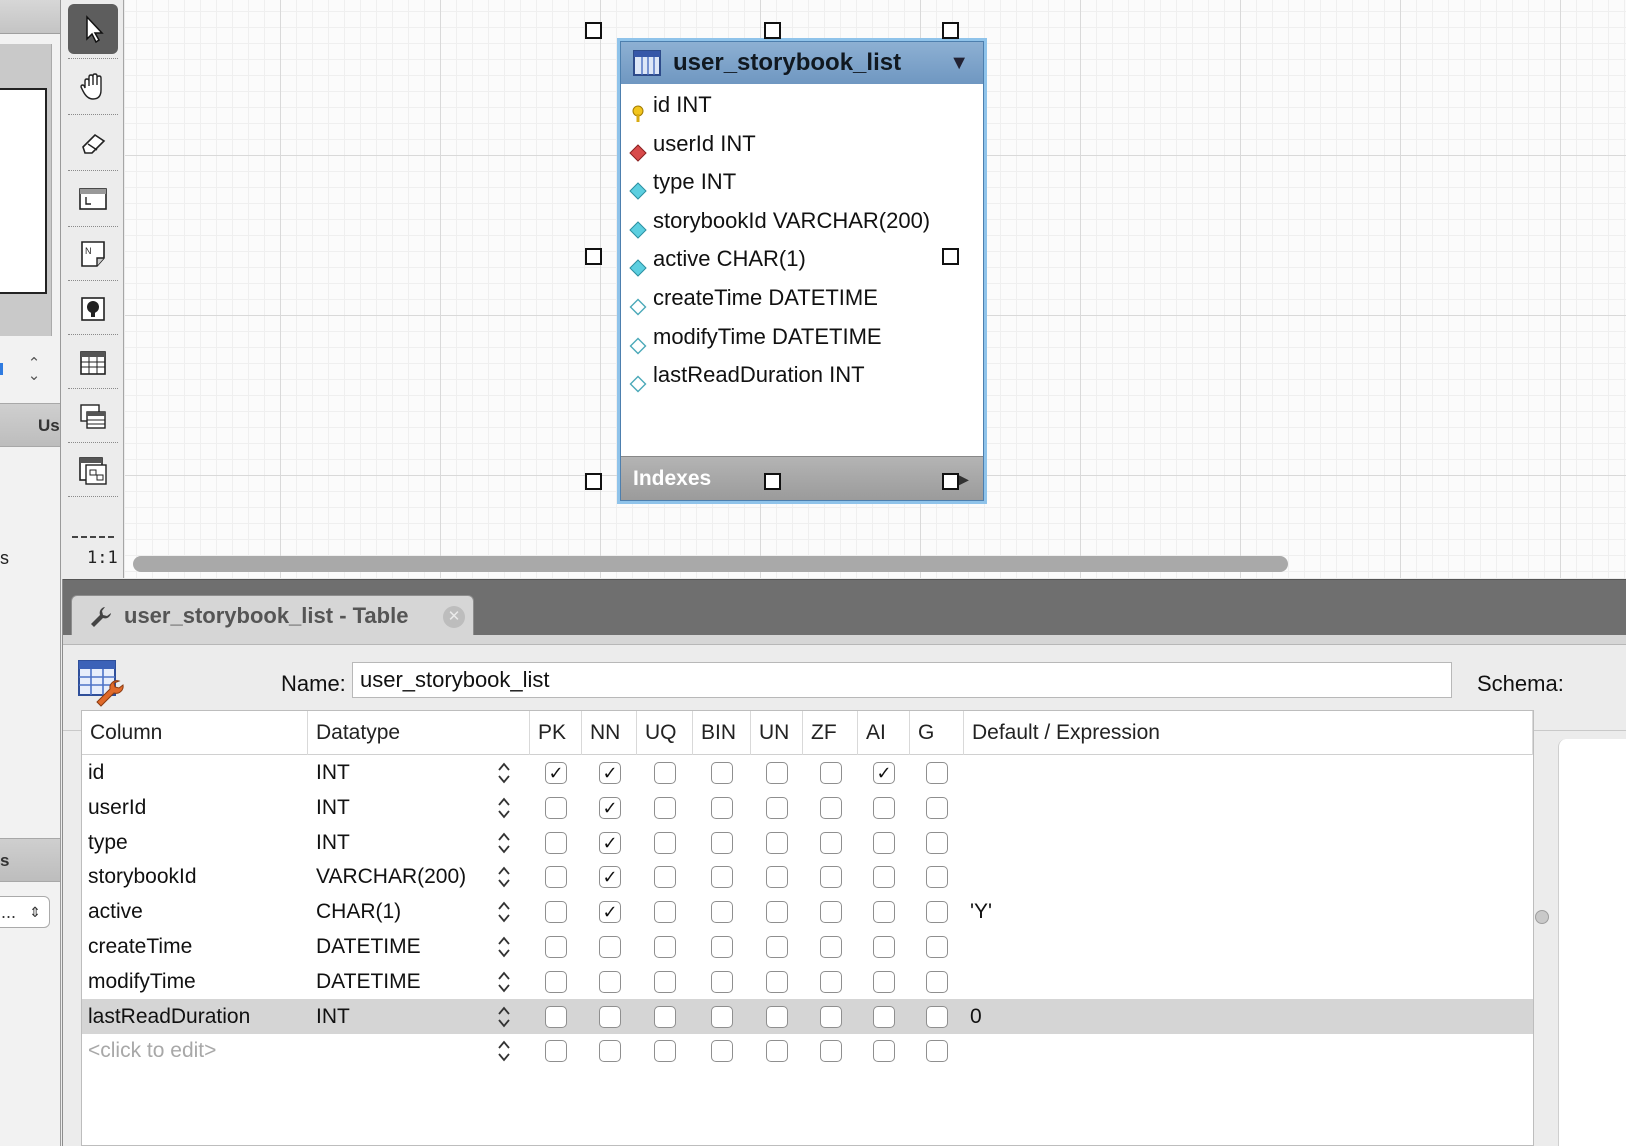 Image resolution: width=1626 pixels, height=1146 pixels. What do you see at coordinates (93, 199) in the screenshot?
I see `layer-tool-button` at bounding box center [93, 199].